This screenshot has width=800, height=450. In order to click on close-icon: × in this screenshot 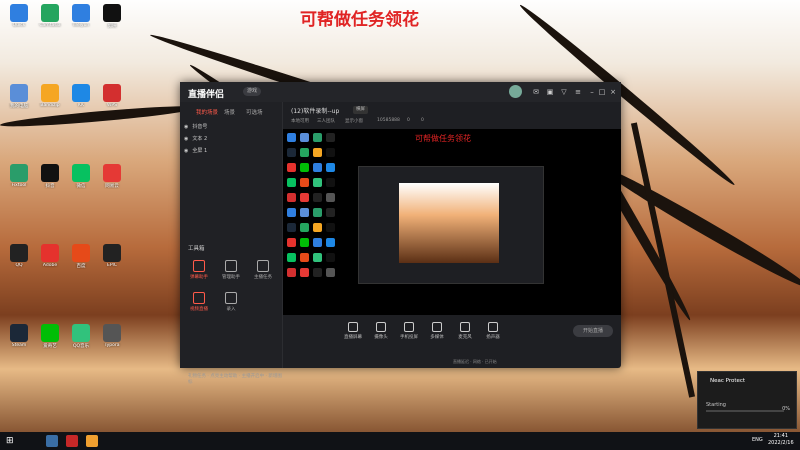, I will do `click(613, 92)`.